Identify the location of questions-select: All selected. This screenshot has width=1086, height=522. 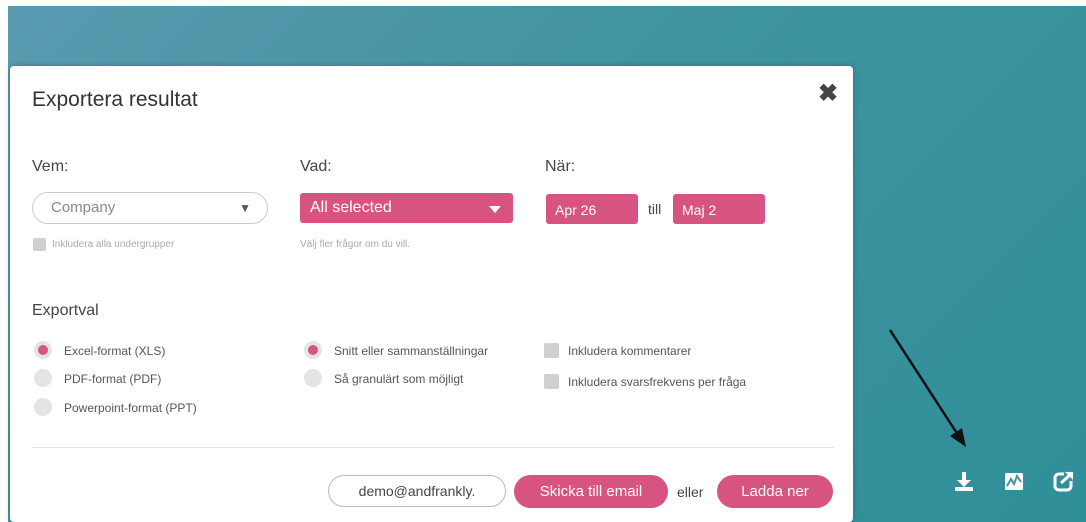
(406, 208).